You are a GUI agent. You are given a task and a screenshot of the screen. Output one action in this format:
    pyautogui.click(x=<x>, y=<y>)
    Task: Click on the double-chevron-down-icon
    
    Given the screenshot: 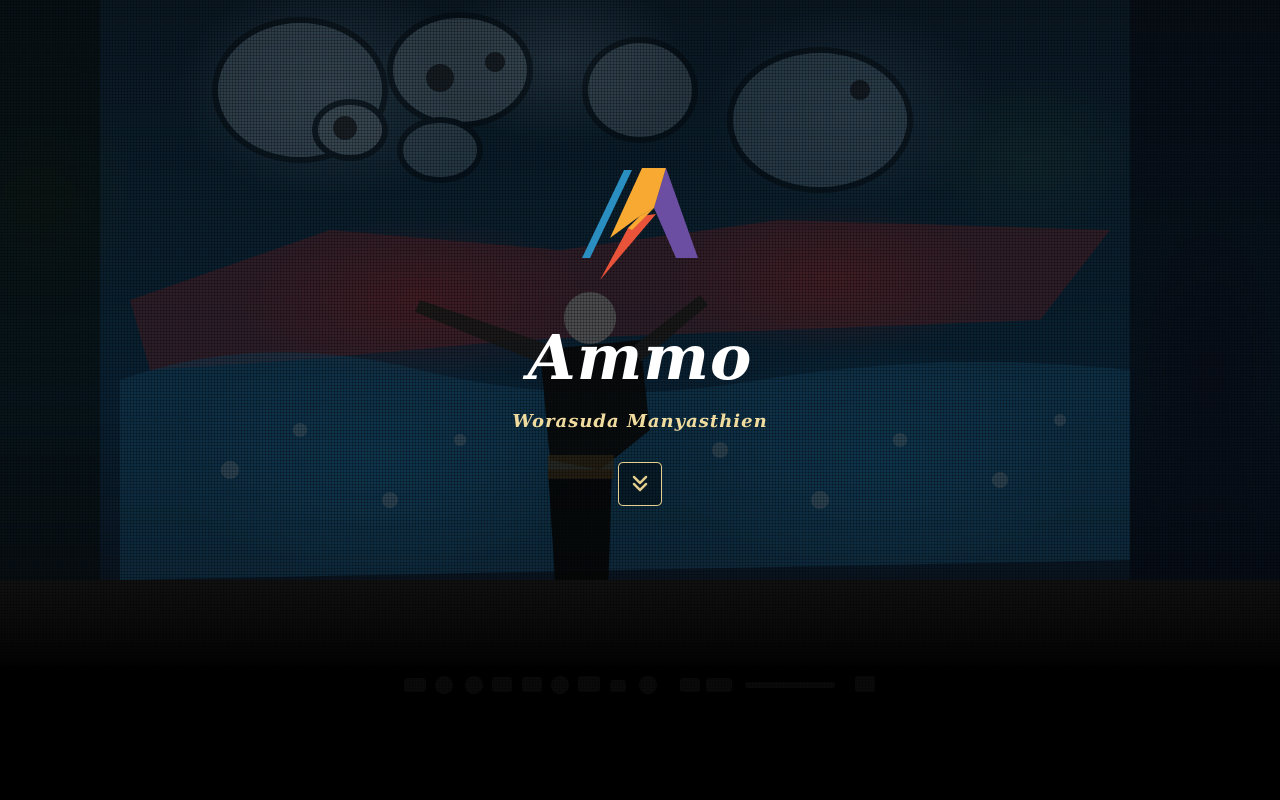 What is the action you would take?
    pyautogui.click(x=640, y=484)
    